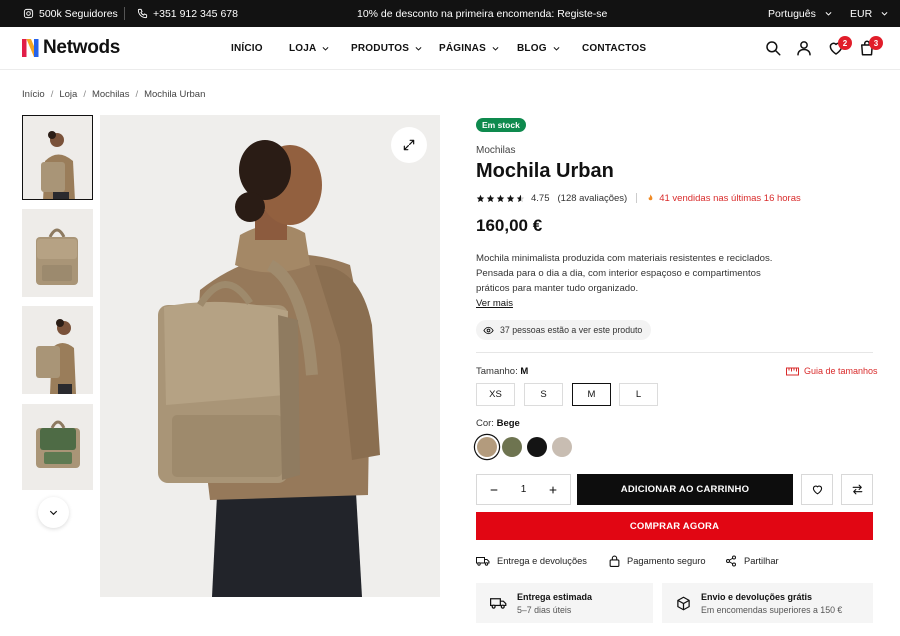 The width and height of the screenshot is (900, 636). I want to click on breadcrumb-home: Início, so click(33, 94).